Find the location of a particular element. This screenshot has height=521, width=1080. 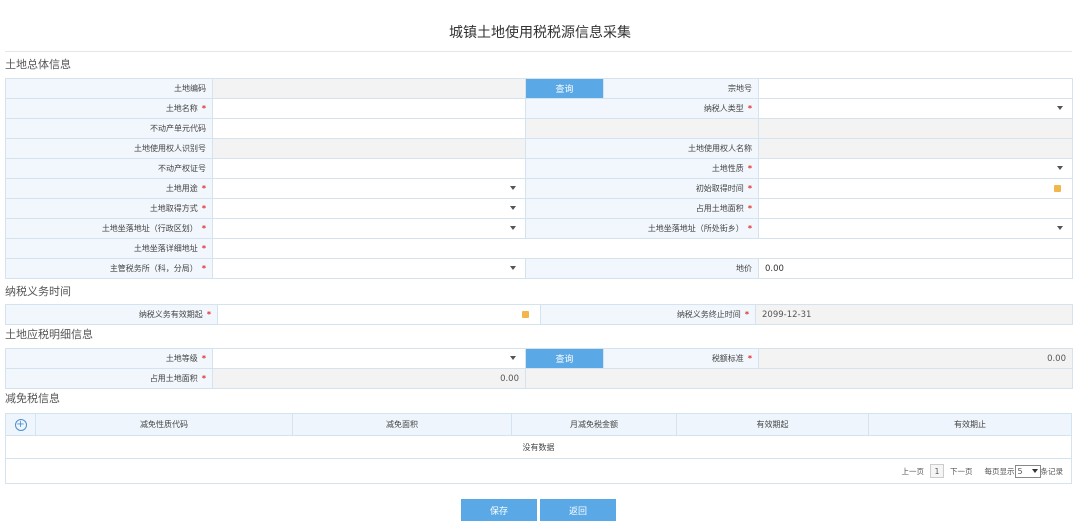

column-header: 月减免税金额 is located at coordinates (594, 424).